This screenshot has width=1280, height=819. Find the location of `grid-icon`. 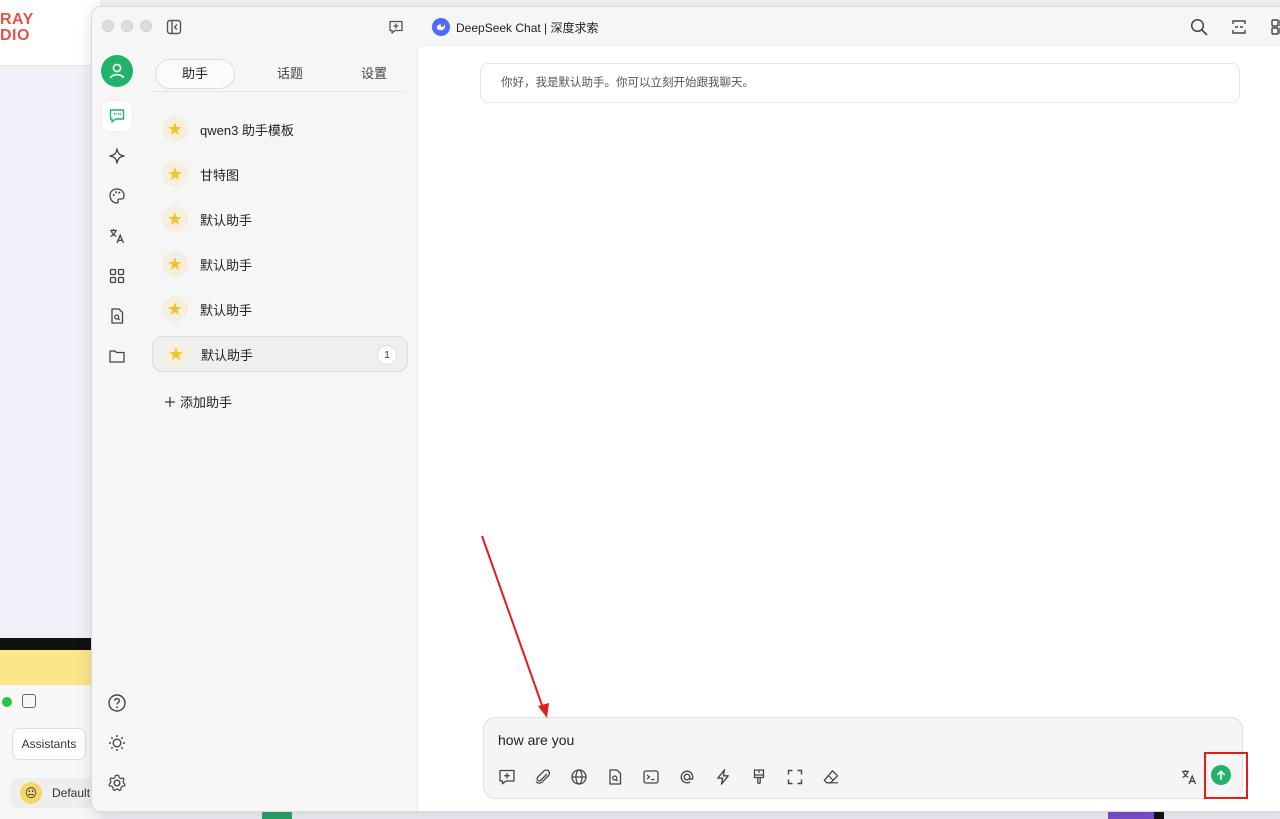

grid-icon is located at coordinates (117, 276).